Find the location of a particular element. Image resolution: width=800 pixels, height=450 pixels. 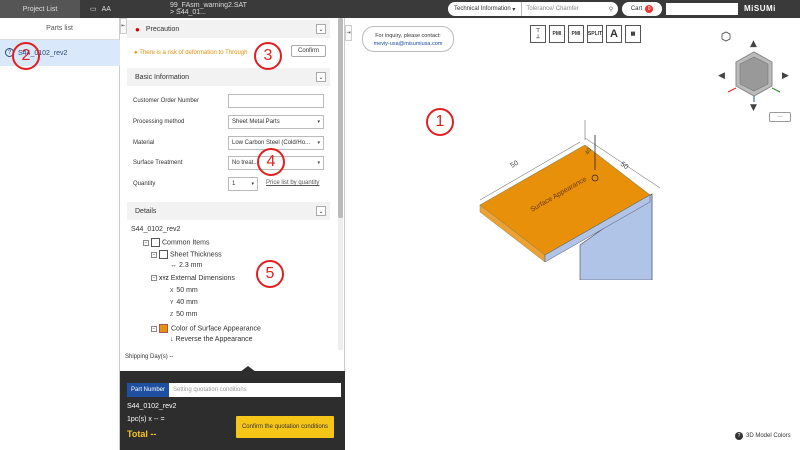

processing-method-value: Sheet Metal Parts is located at coordinates (256, 122).